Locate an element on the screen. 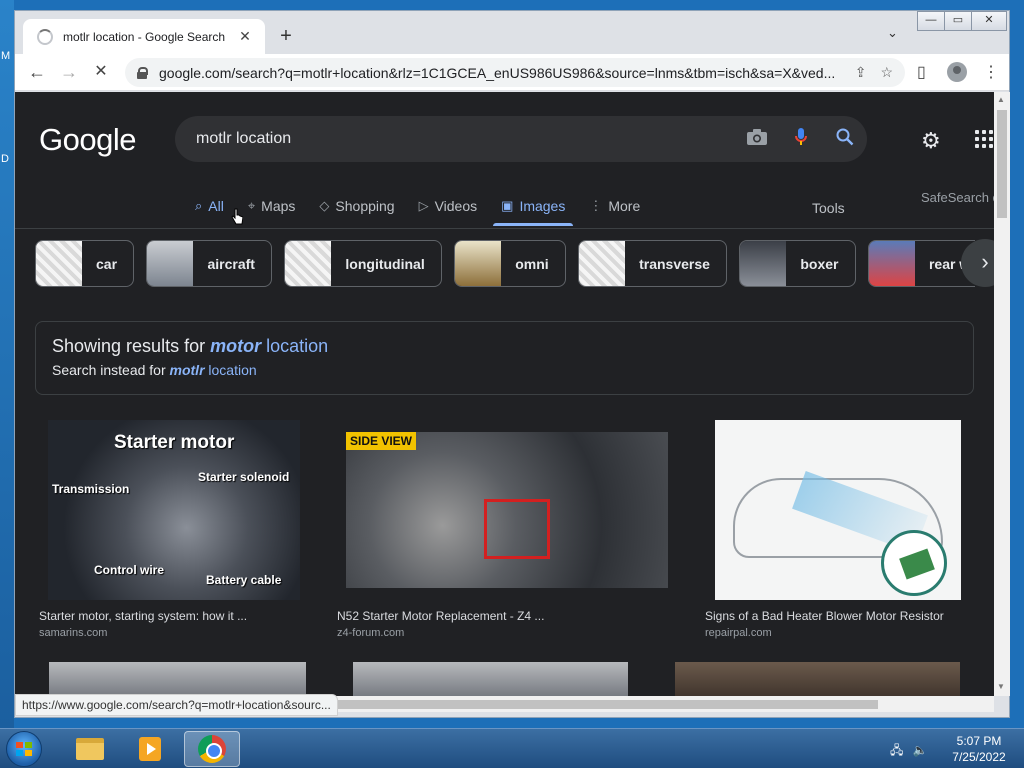  vertical-scrollbar: ▲ ▼ is located at coordinates (1002, 394).